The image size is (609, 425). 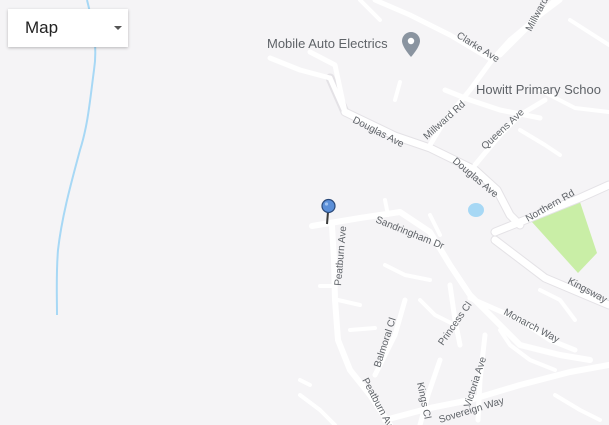 I want to click on pond, so click(x=476, y=210).